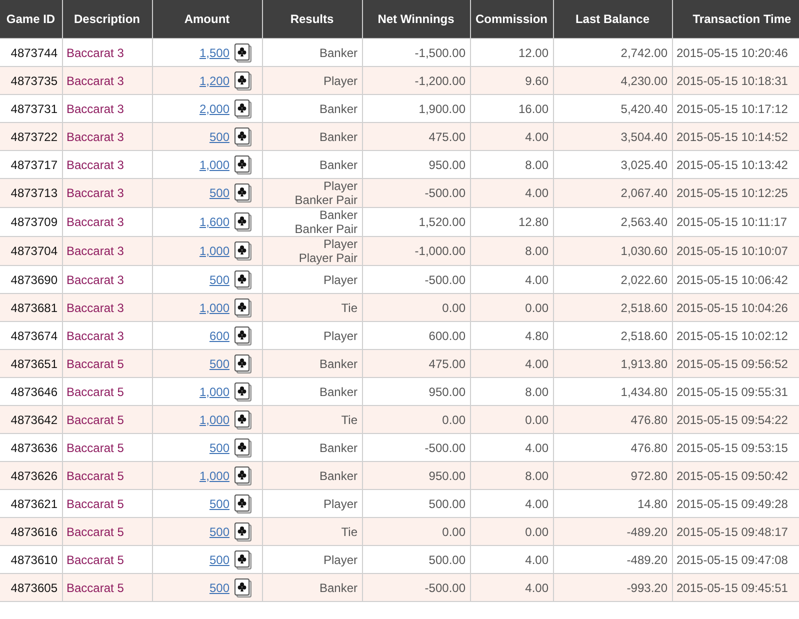 This screenshot has width=799, height=619. Describe the element at coordinates (644, 363) in the screenshot. I see `balance-cell: 1,913.80` at that location.